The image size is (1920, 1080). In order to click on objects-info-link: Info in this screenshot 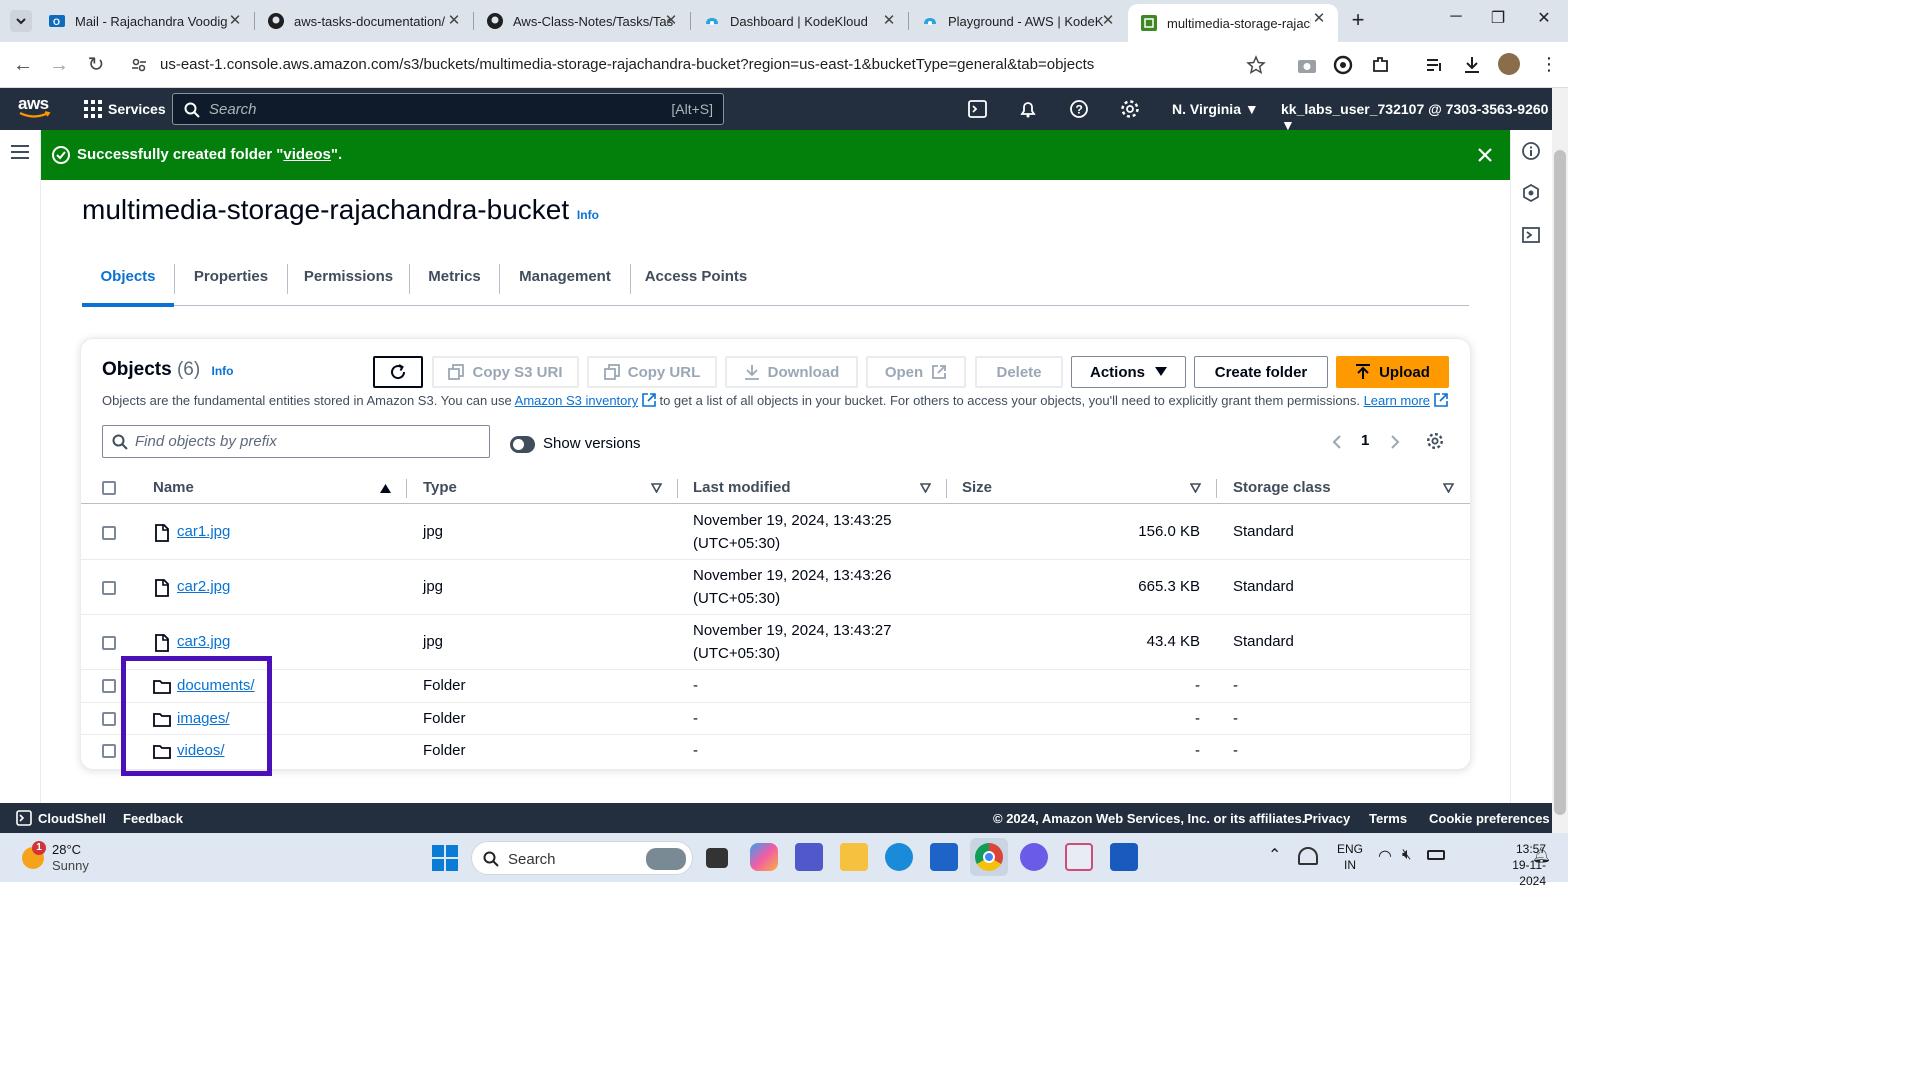, I will do `click(223, 371)`.